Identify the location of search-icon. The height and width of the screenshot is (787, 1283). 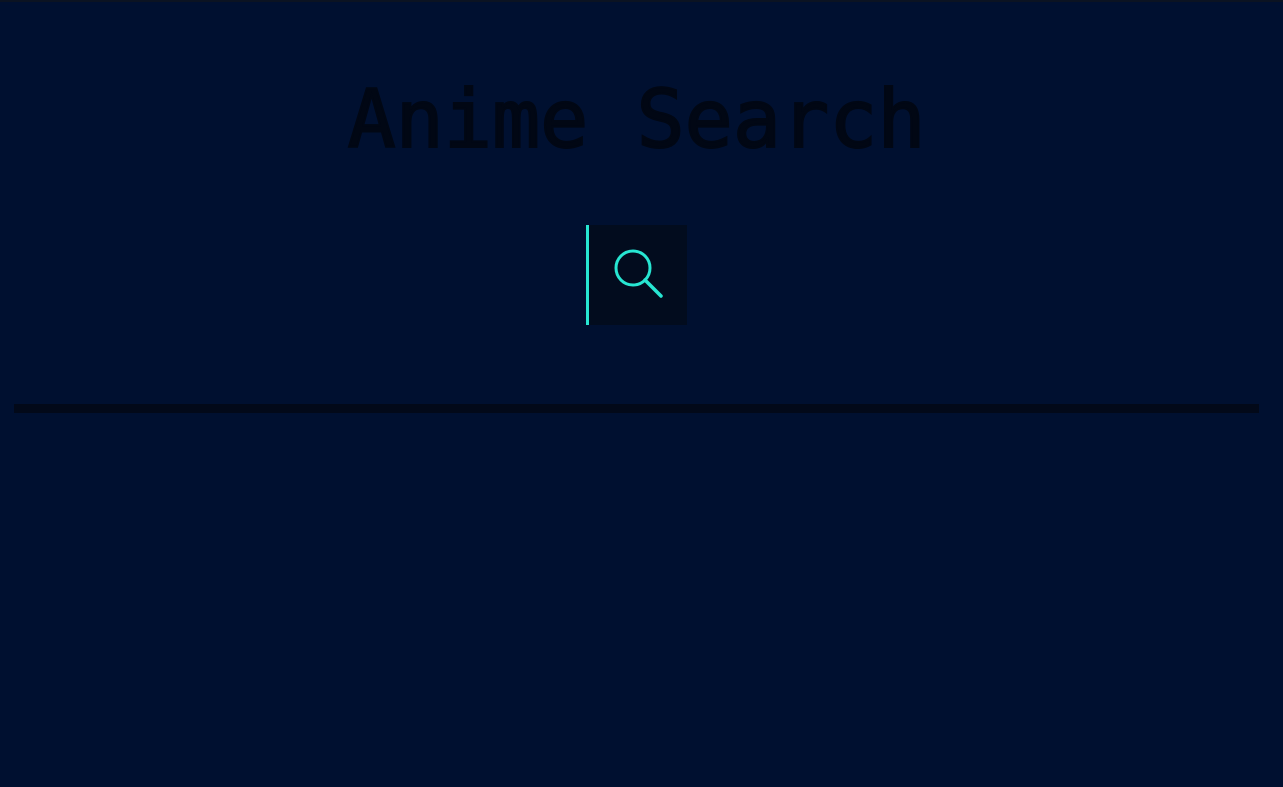
(638, 275).